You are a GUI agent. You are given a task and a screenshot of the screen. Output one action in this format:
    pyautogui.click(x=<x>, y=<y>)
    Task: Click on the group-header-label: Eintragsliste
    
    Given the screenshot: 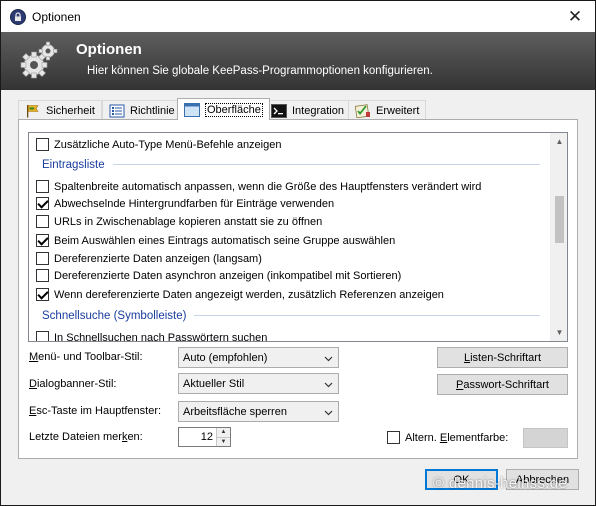 What is the action you would take?
    pyautogui.click(x=73, y=164)
    